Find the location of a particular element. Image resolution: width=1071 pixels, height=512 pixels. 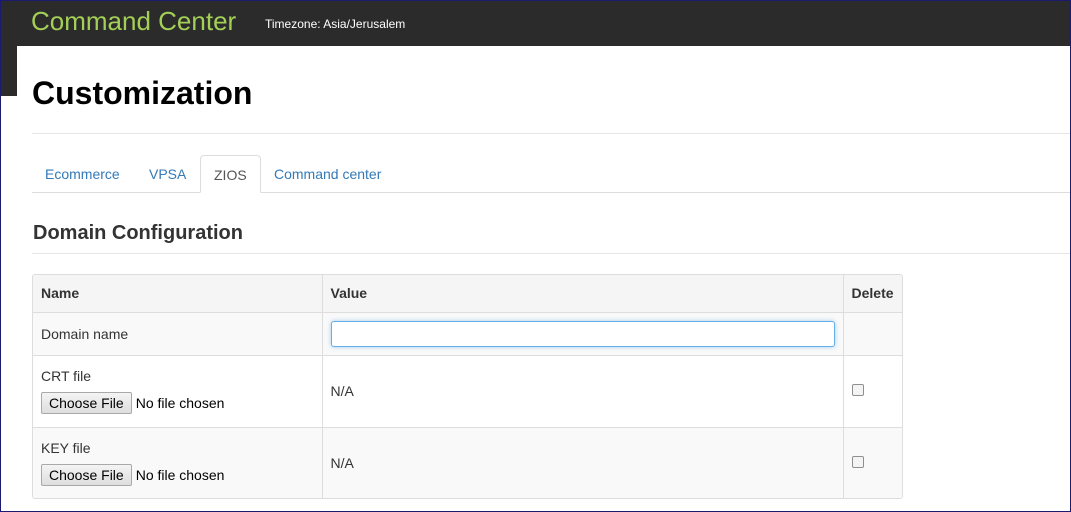

crt-file-status: No file chosen is located at coordinates (180, 403).